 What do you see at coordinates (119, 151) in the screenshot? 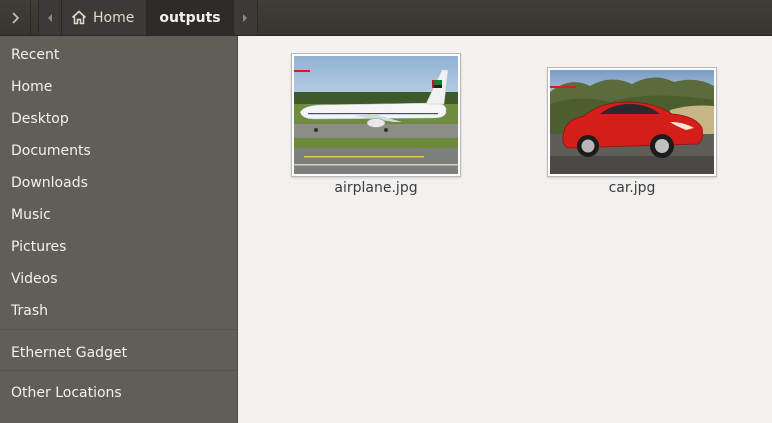
I see `sidebar-item-documents: Documents` at bounding box center [119, 151].